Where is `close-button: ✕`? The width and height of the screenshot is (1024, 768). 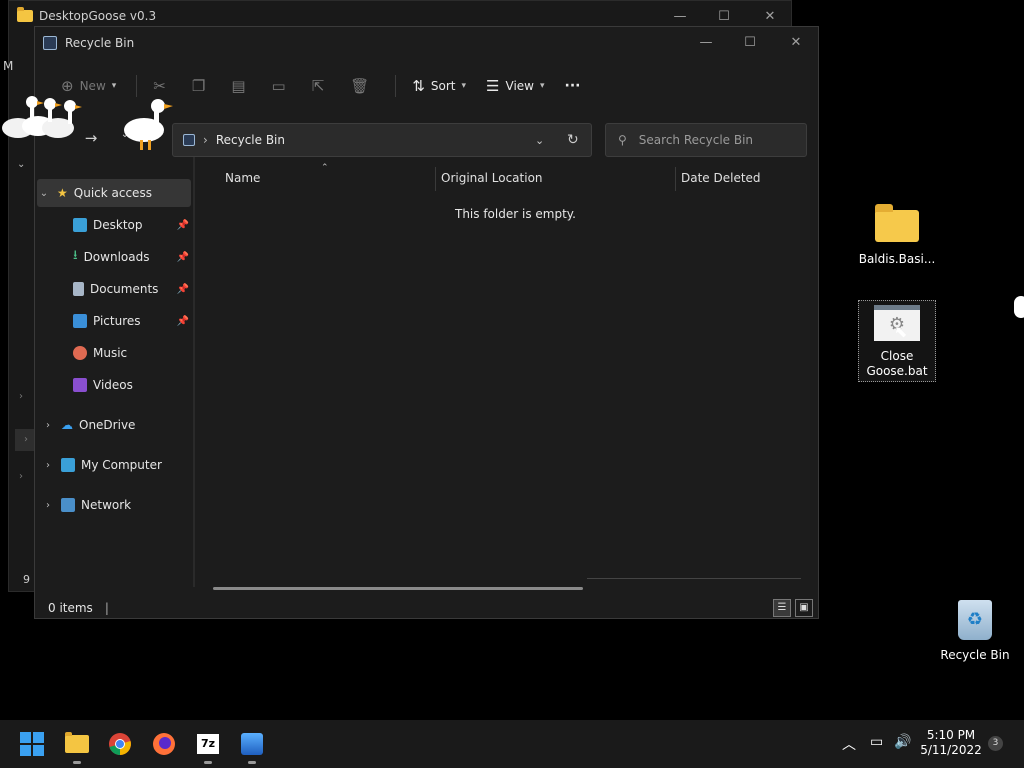
close-button: ✕ is located at coordinates (796, 42).